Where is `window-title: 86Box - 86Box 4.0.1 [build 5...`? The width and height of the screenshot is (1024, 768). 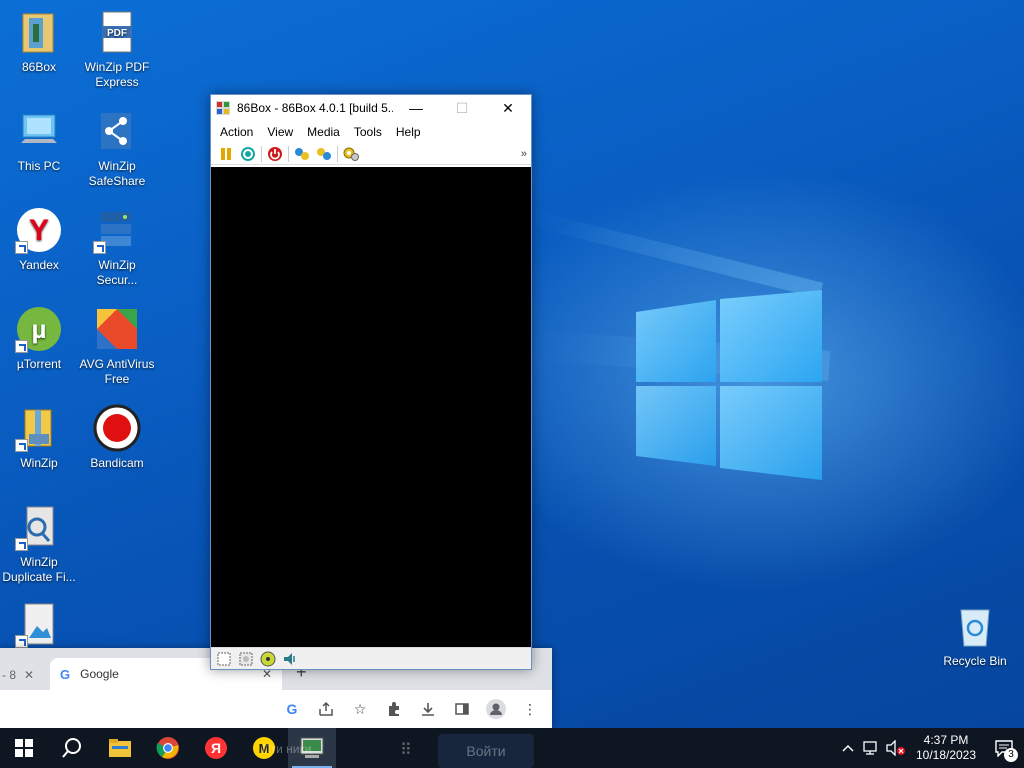 window-title: 86Box - 86Box 4.0.1 [build 5... is located at coordinates (315, 108).